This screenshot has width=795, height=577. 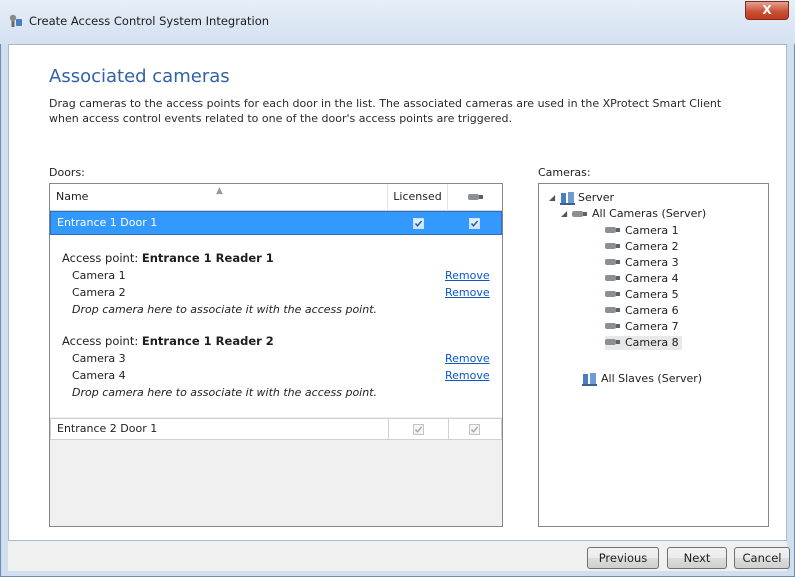 What do you see at coordinates (276, 429) in the screenshot?
I see `door-row: Entrance 2 Door 1` at bounding box center [276, 429].